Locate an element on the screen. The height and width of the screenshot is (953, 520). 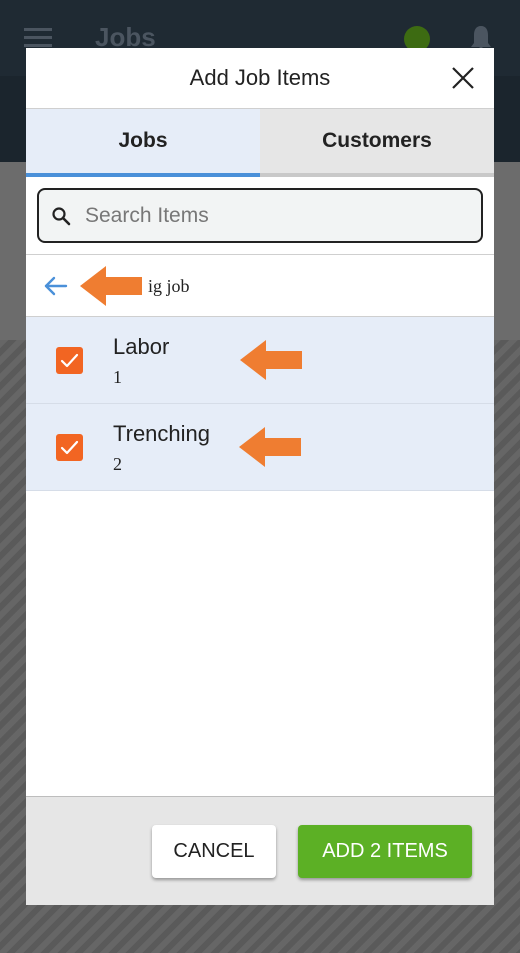
menu-icon is located at coordinates (38, 38).